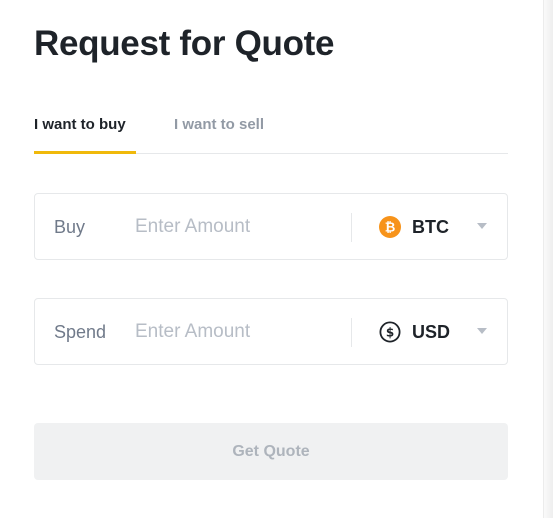 This screenshot has width=553, height=518. I want to click on buy-amount-field: Buy ₿ BTC, so click(271, 226).